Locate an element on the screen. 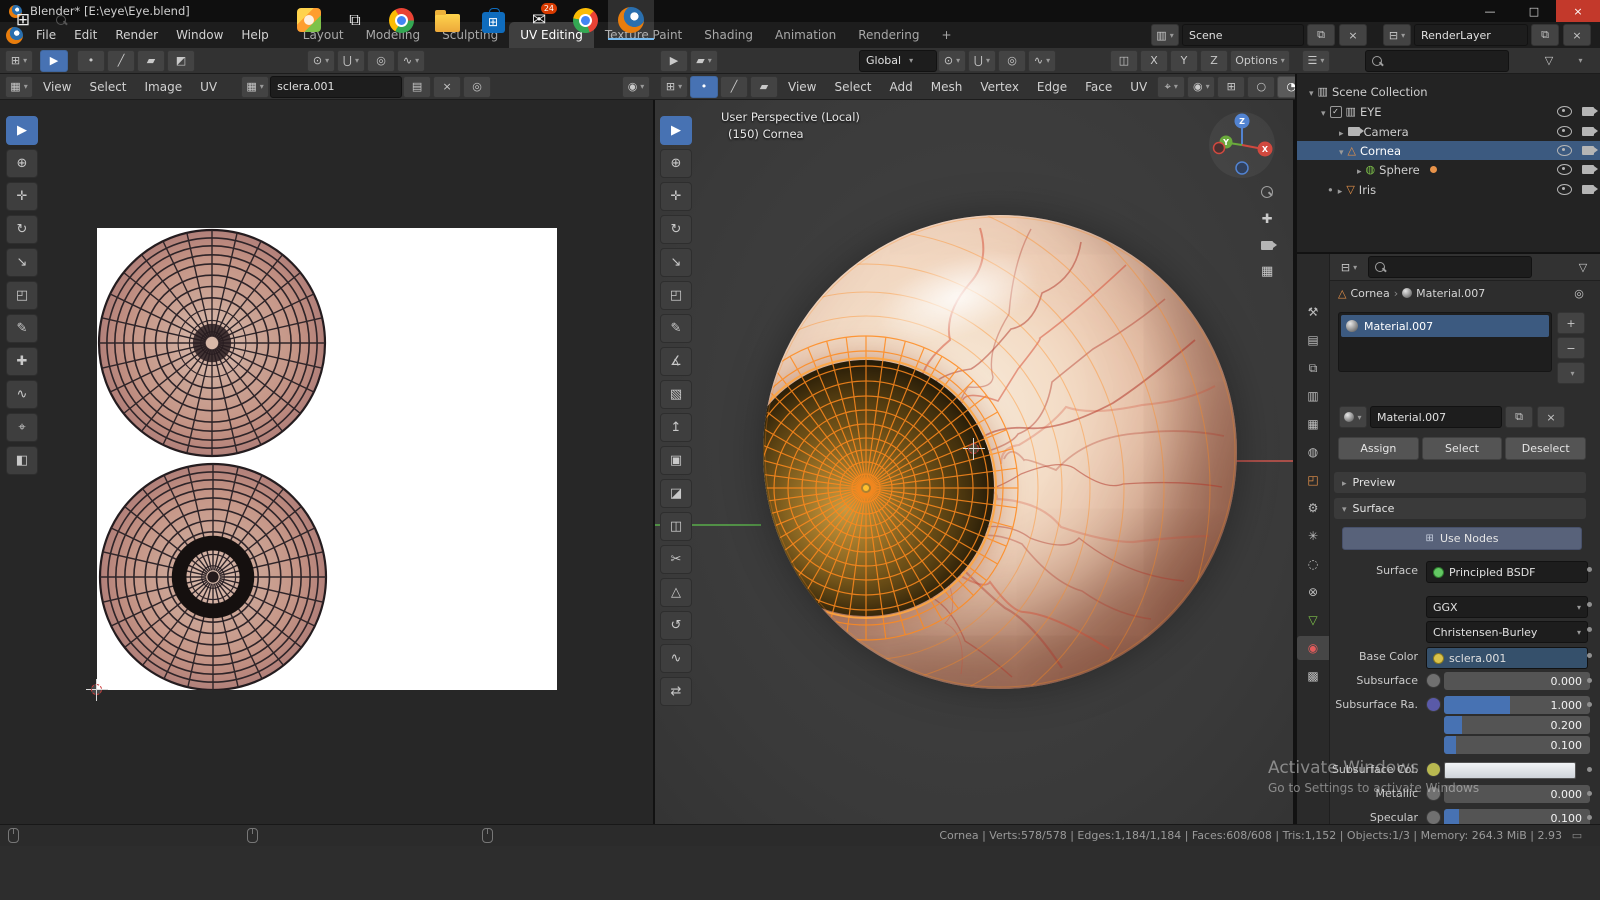  vp-editor-type-button: ⊞ is located at coordinates (674, 86).